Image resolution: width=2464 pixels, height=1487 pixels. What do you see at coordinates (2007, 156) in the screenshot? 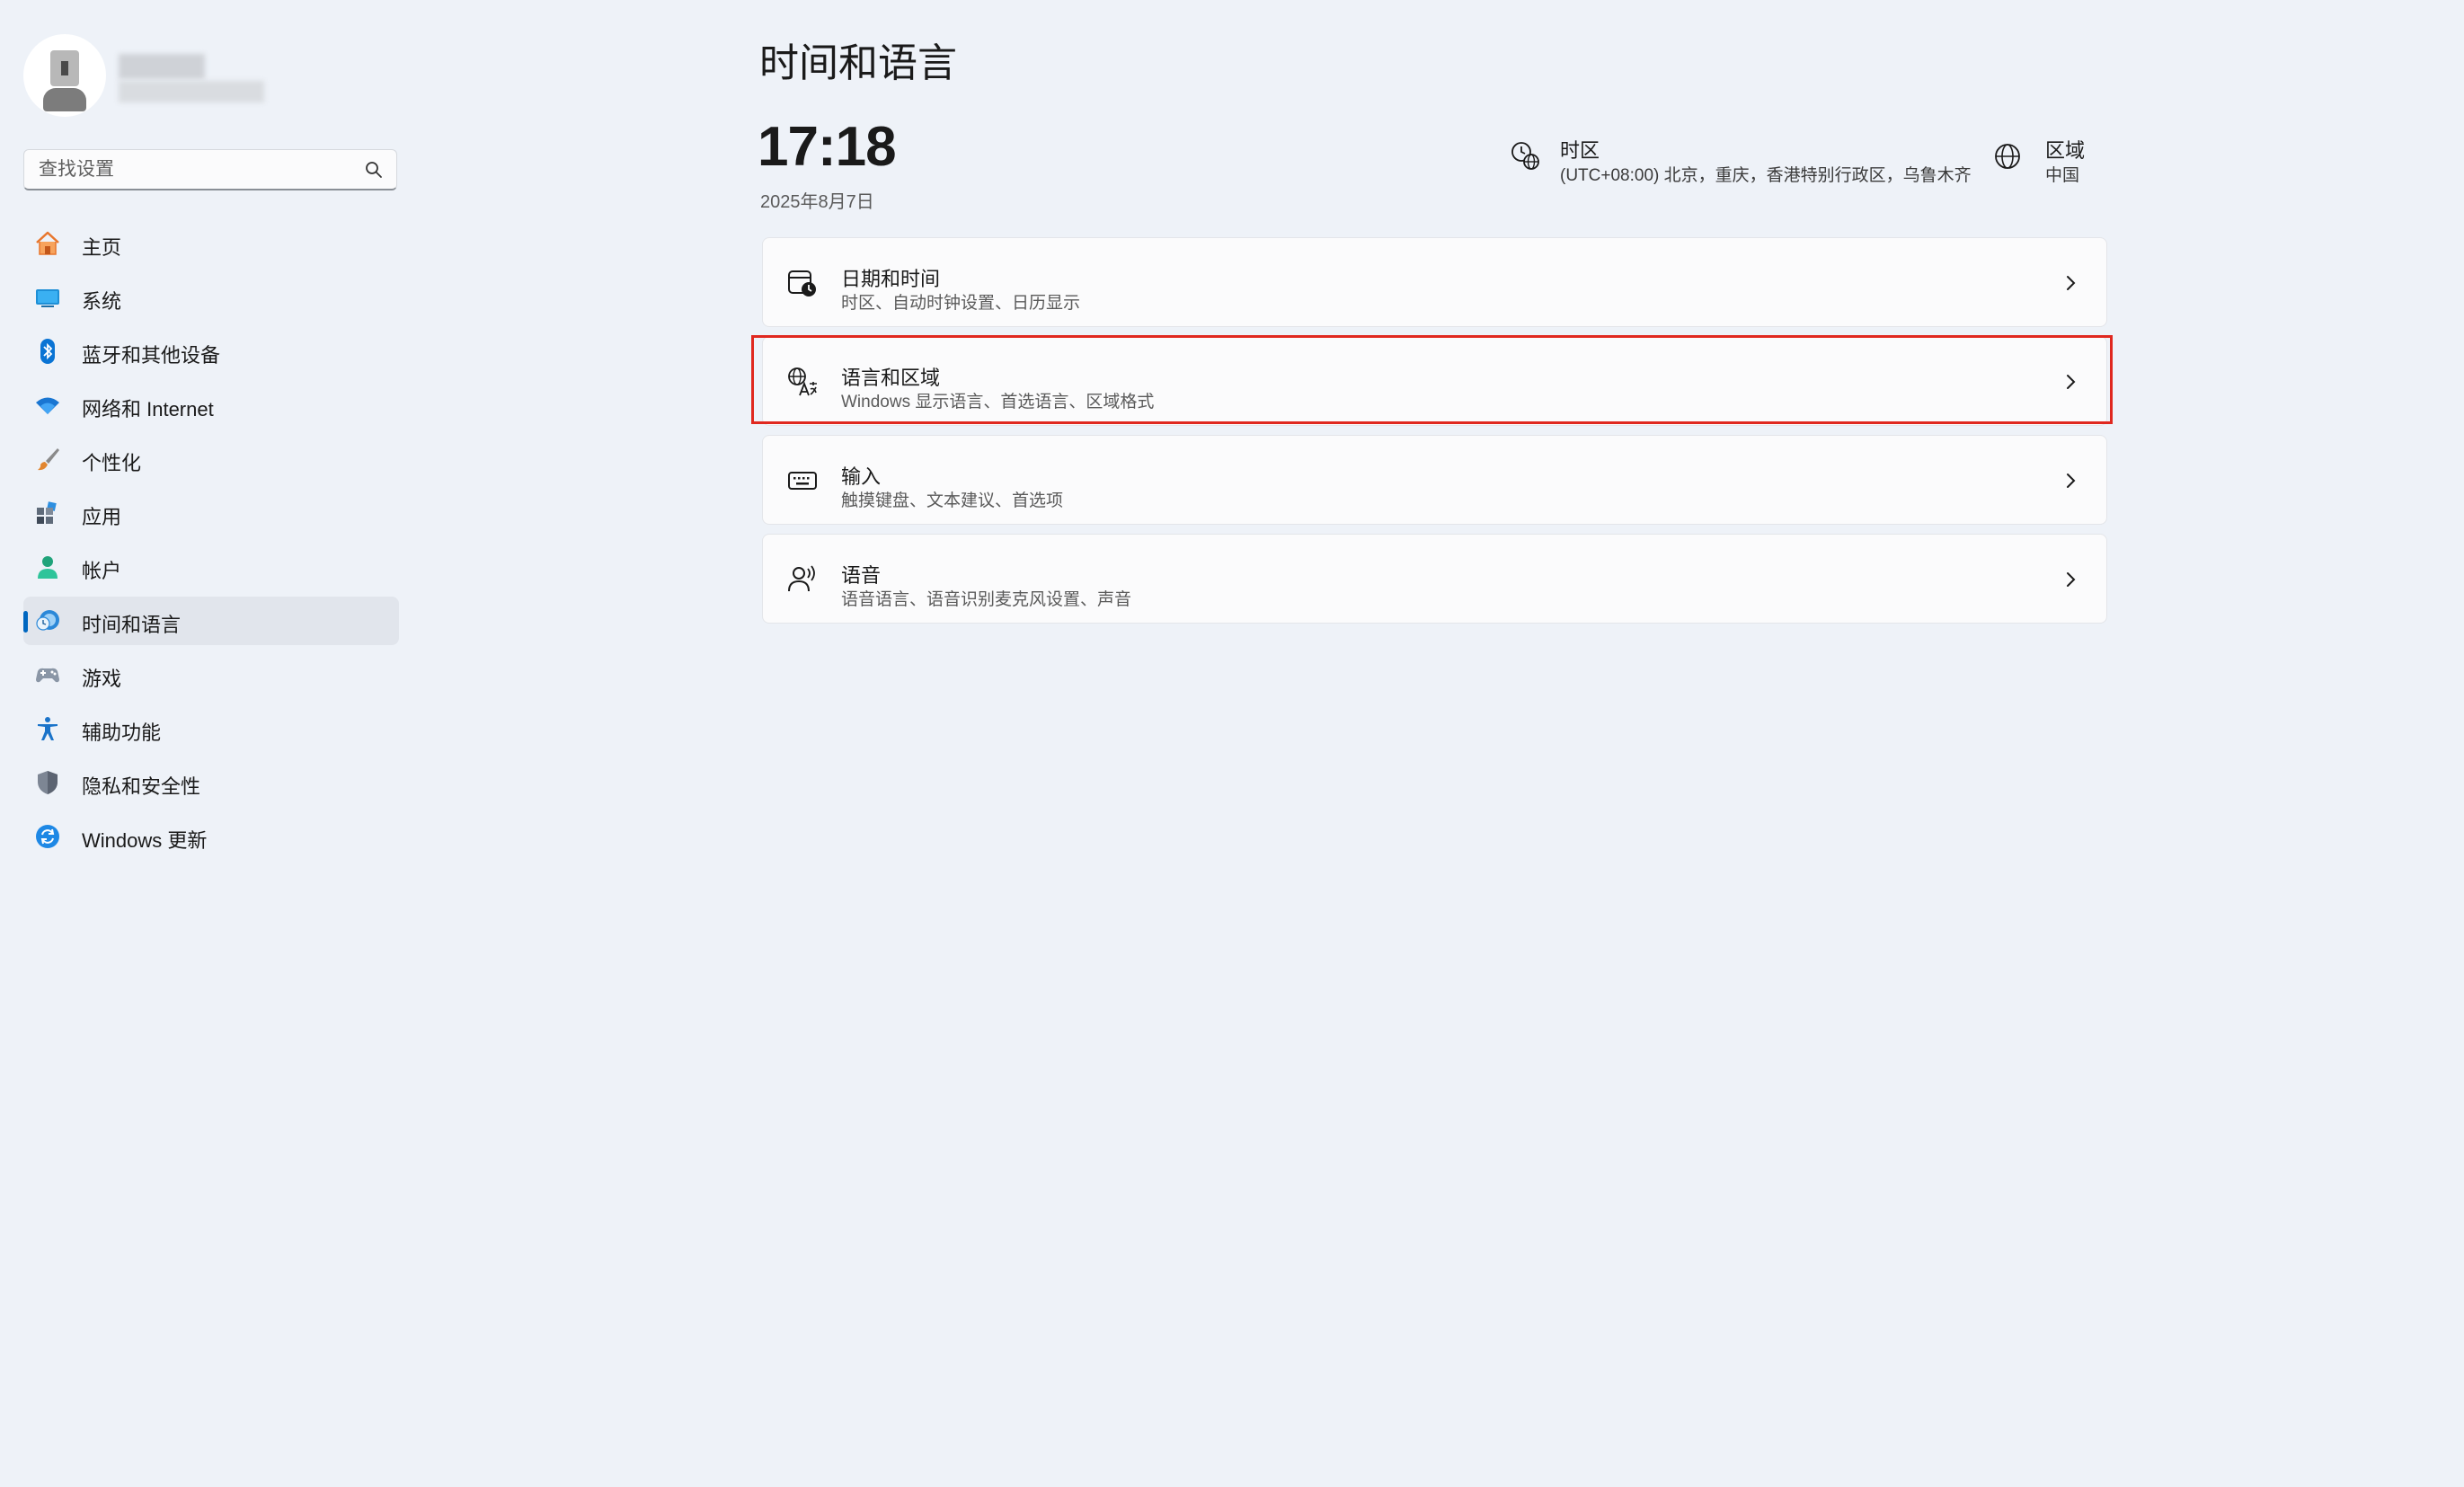
I see `globe-icon` at bounding box center [2007, 156].